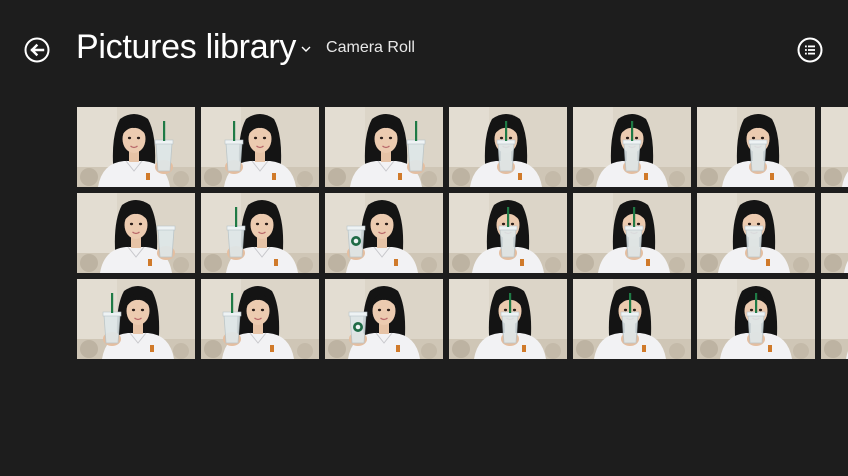  What do you see at coordinates (186, 47) in the screenshot?
I see `page-title: Pictures library` at bounding box center [186, 47].